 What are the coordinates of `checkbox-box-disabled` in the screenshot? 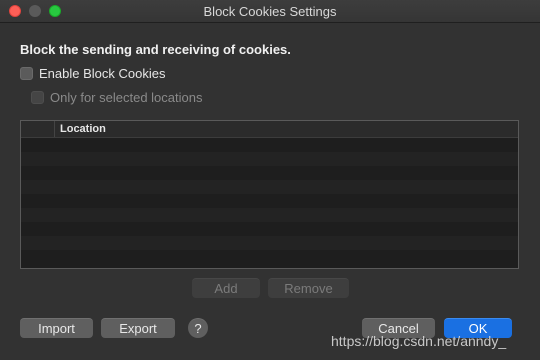 It's located at (37, 97).